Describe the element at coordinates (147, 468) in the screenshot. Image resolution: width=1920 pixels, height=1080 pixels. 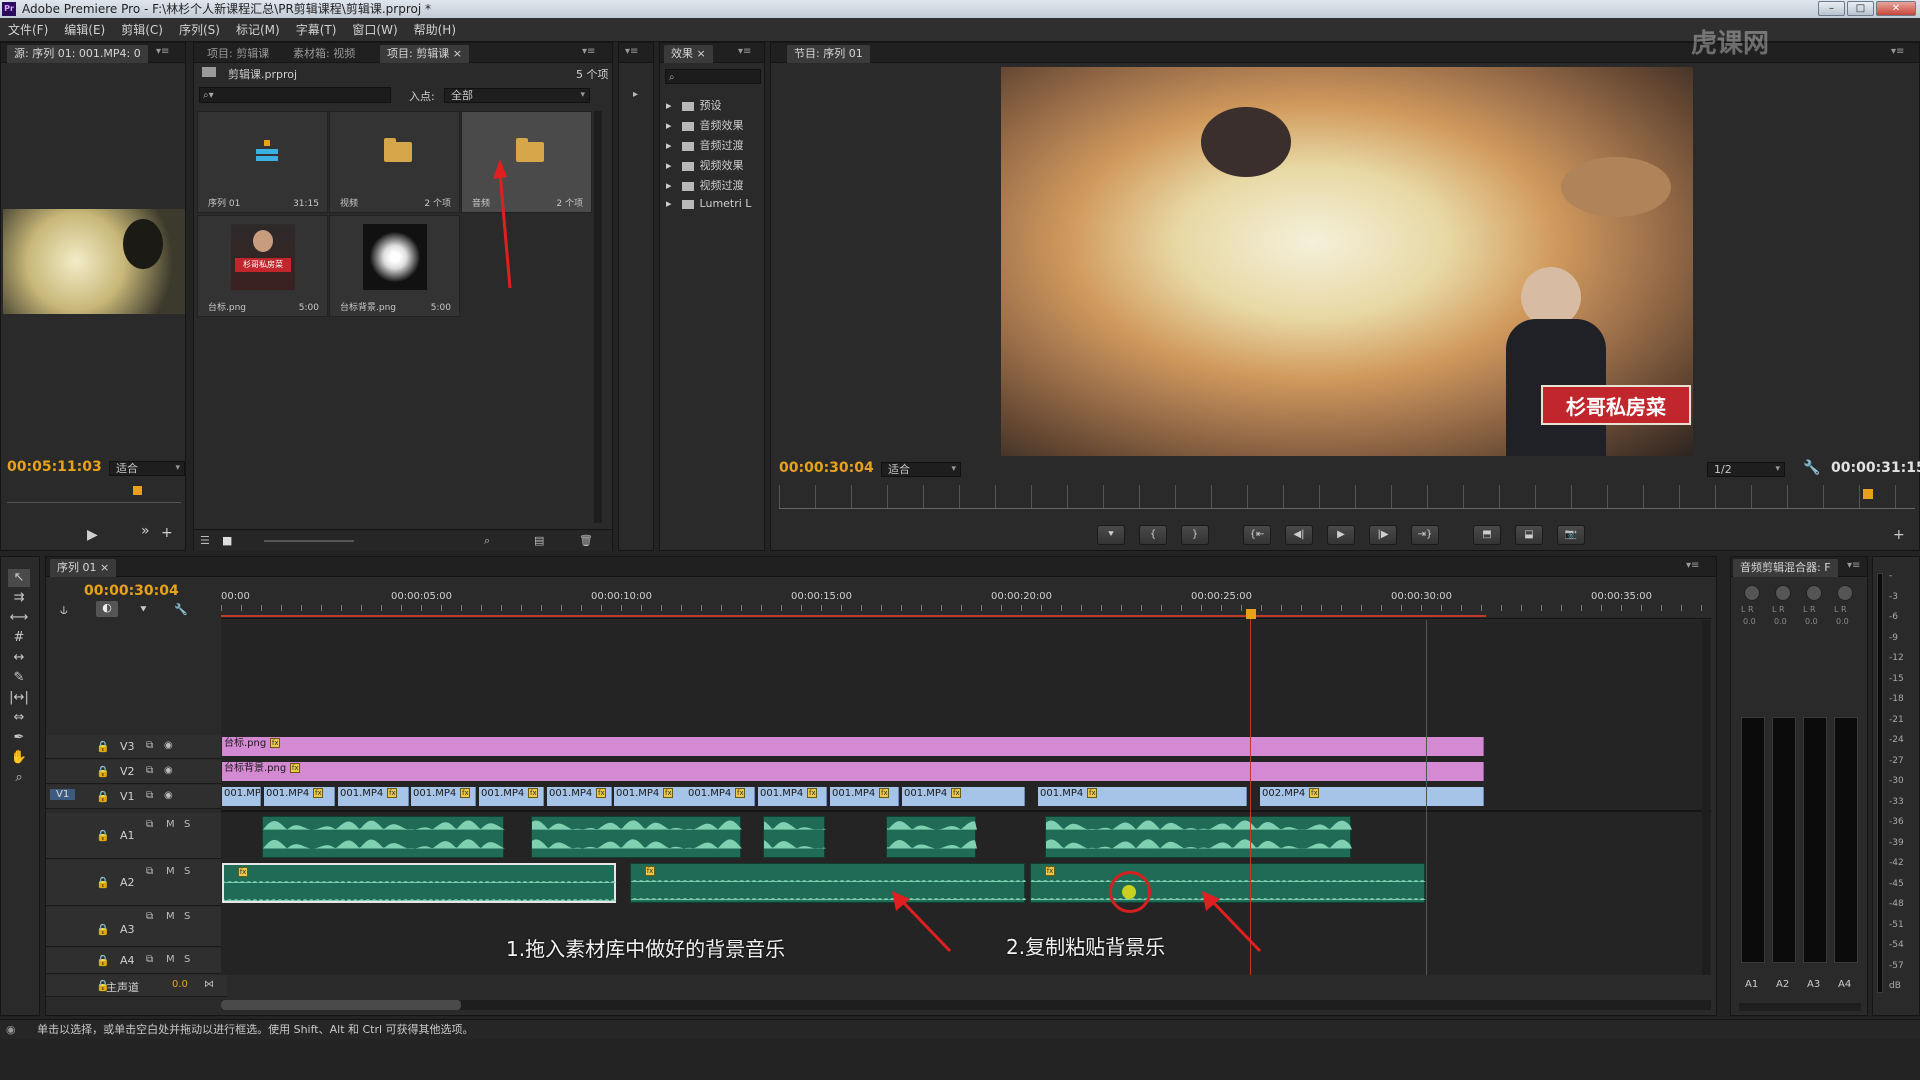
I see `source-fit-dropdown: 适合` at that location.